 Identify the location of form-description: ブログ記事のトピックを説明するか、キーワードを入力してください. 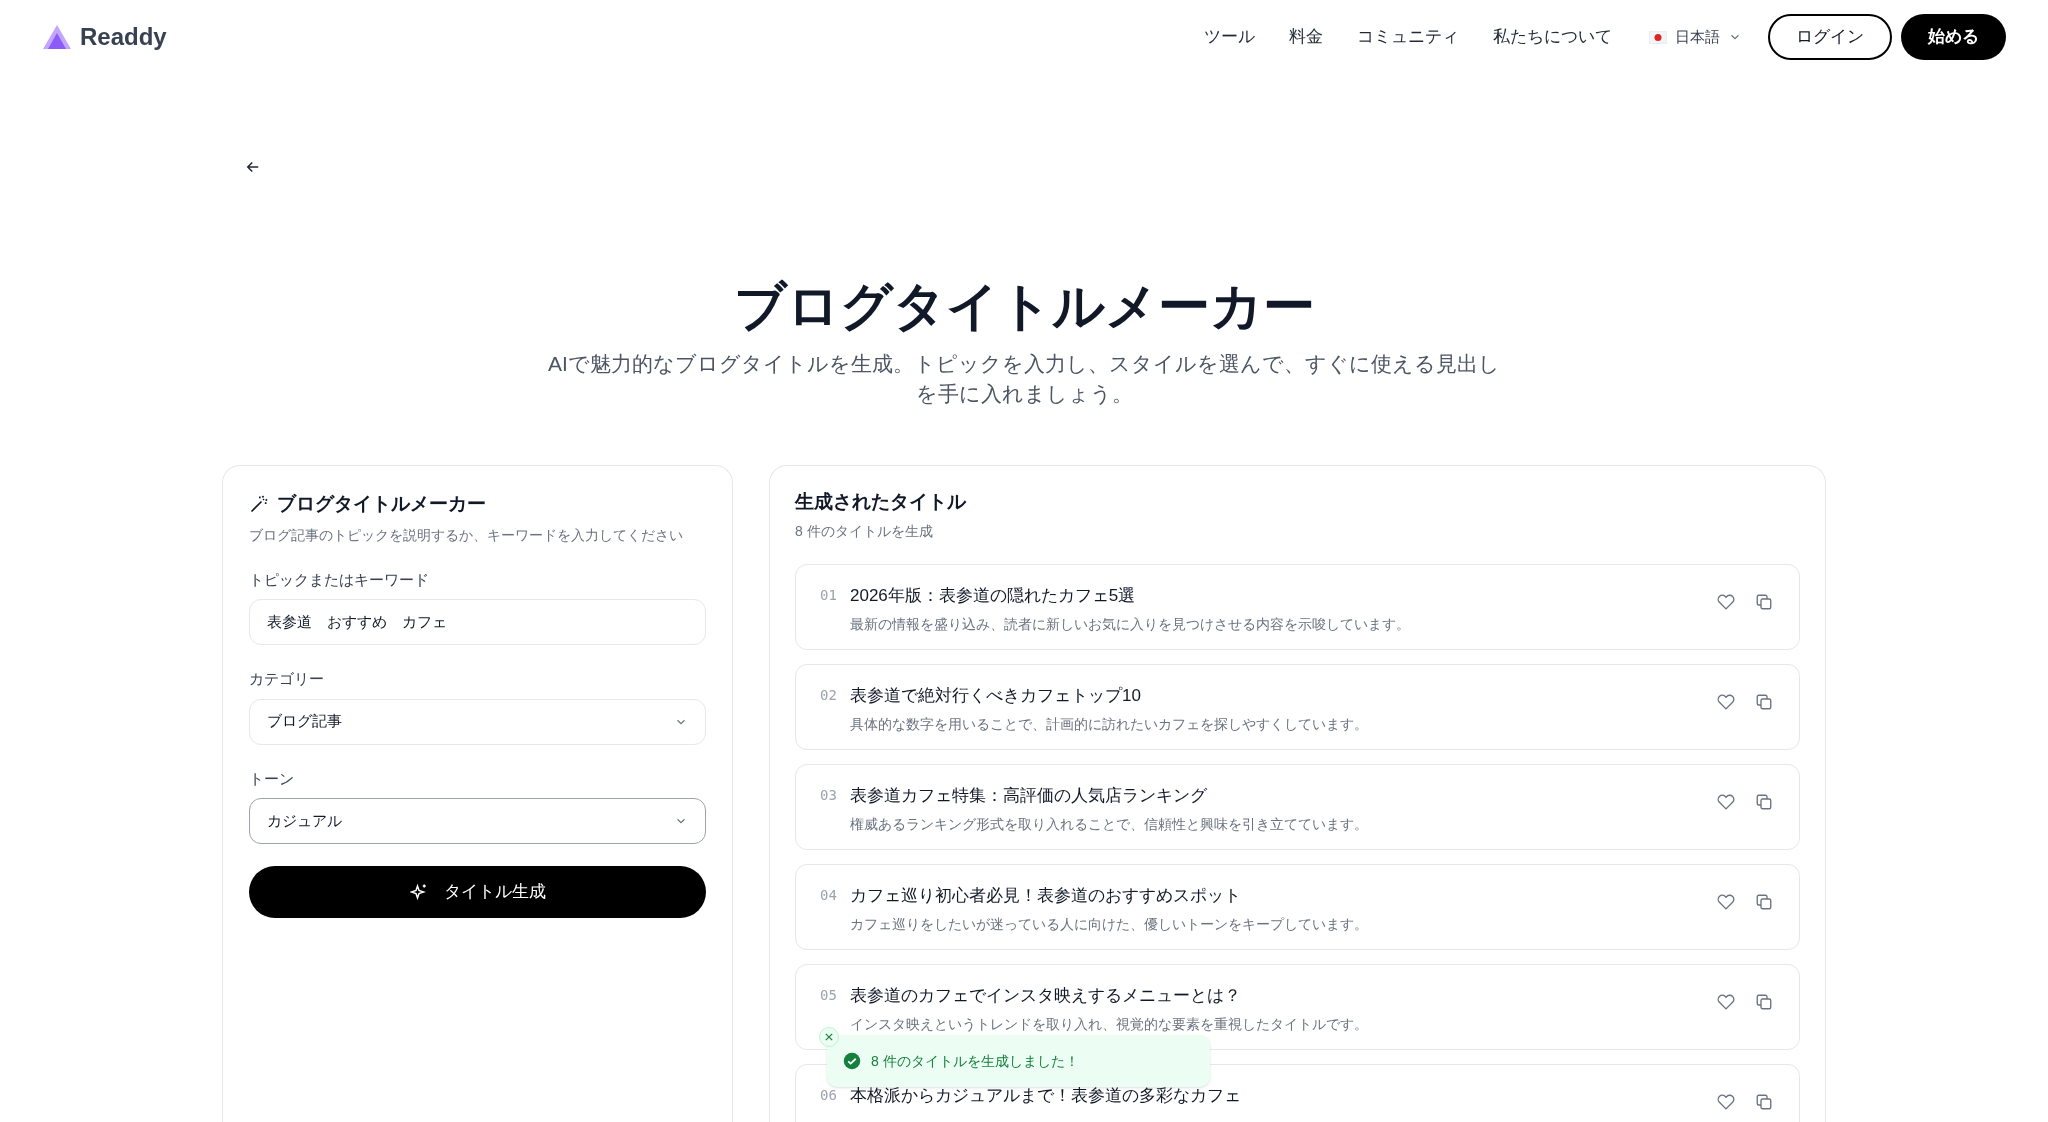
(466, 535).